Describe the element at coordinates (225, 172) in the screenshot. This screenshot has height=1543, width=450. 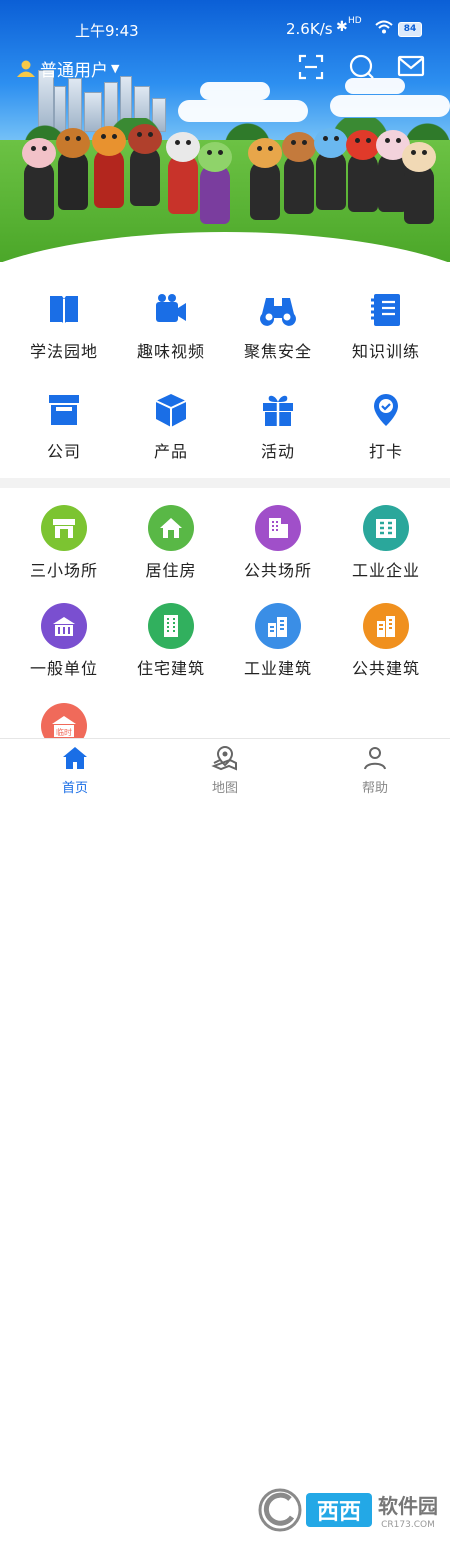
I see `cartoon-mascots` at that location.